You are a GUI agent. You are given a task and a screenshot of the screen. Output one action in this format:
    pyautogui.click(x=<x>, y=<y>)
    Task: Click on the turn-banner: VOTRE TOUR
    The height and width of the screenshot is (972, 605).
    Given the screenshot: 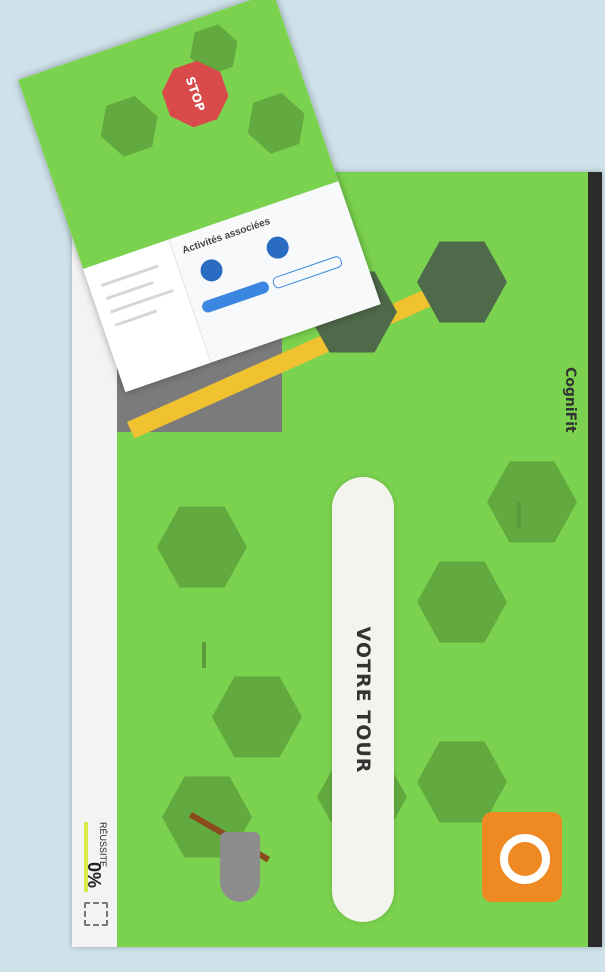 What is the action you would take?
    pyautogui.click(x=363, y=699)
    